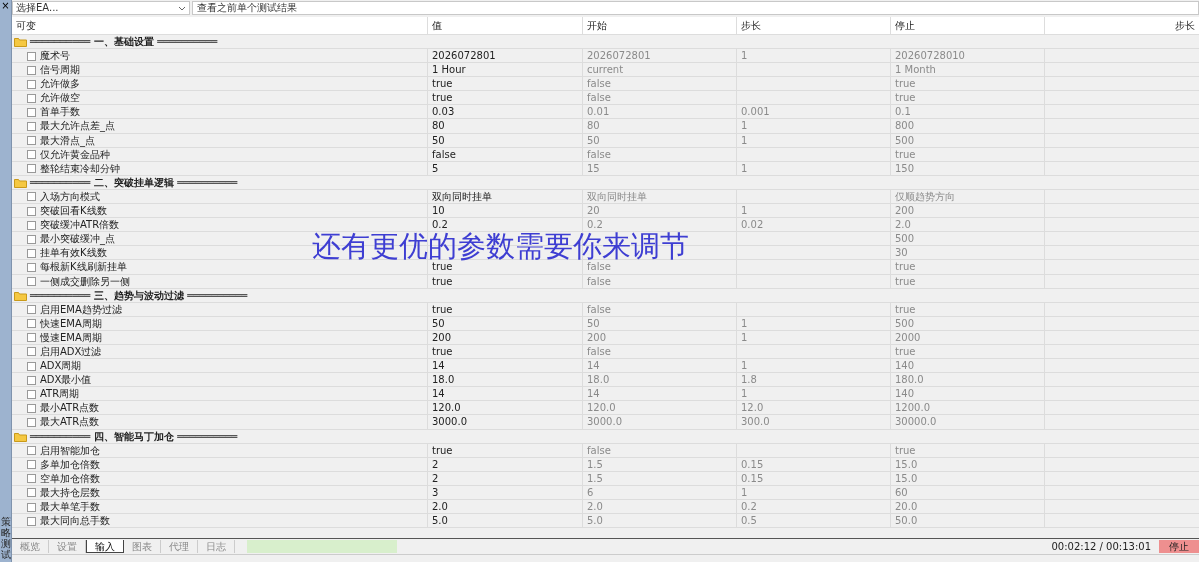 This screenshot has width=1199, height=562. I want to click on parameter-name: 启用ADX过滤, so click(71, 352).